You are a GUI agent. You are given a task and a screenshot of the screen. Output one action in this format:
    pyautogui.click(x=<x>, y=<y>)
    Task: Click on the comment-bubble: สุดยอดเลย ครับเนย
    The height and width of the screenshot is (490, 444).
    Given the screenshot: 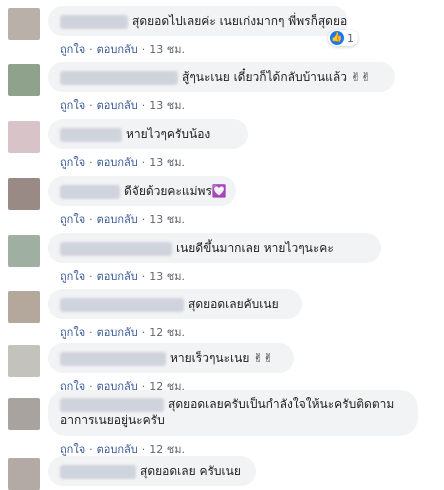 What is the action you would take?
    pyautogui.click(x=152, y=471)
    